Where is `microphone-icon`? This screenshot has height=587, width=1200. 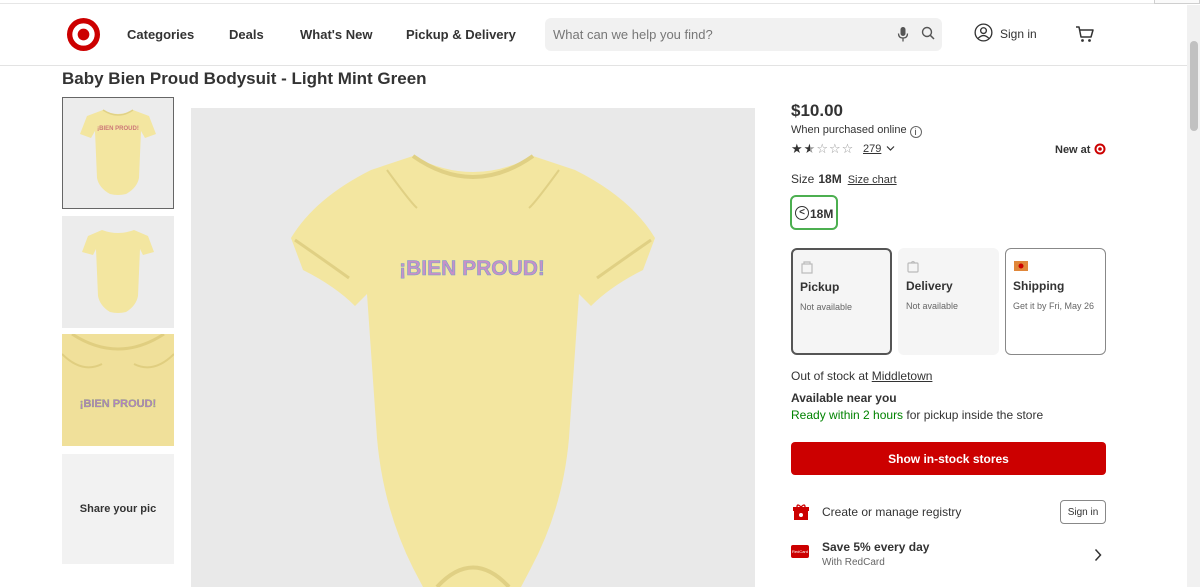
microphone-icon is located at coordinates (903, 34).